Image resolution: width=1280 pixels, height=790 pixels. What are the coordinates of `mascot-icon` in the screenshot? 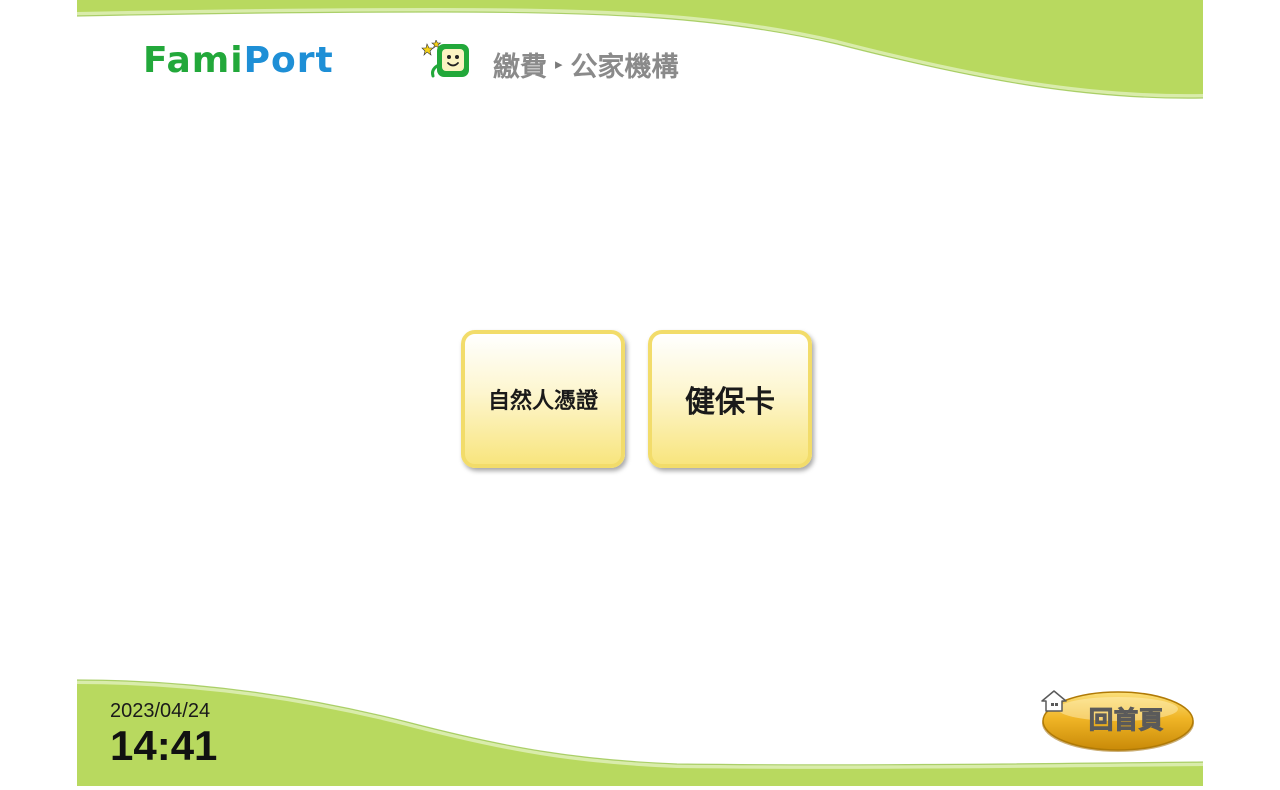 It's located at (445, 59).